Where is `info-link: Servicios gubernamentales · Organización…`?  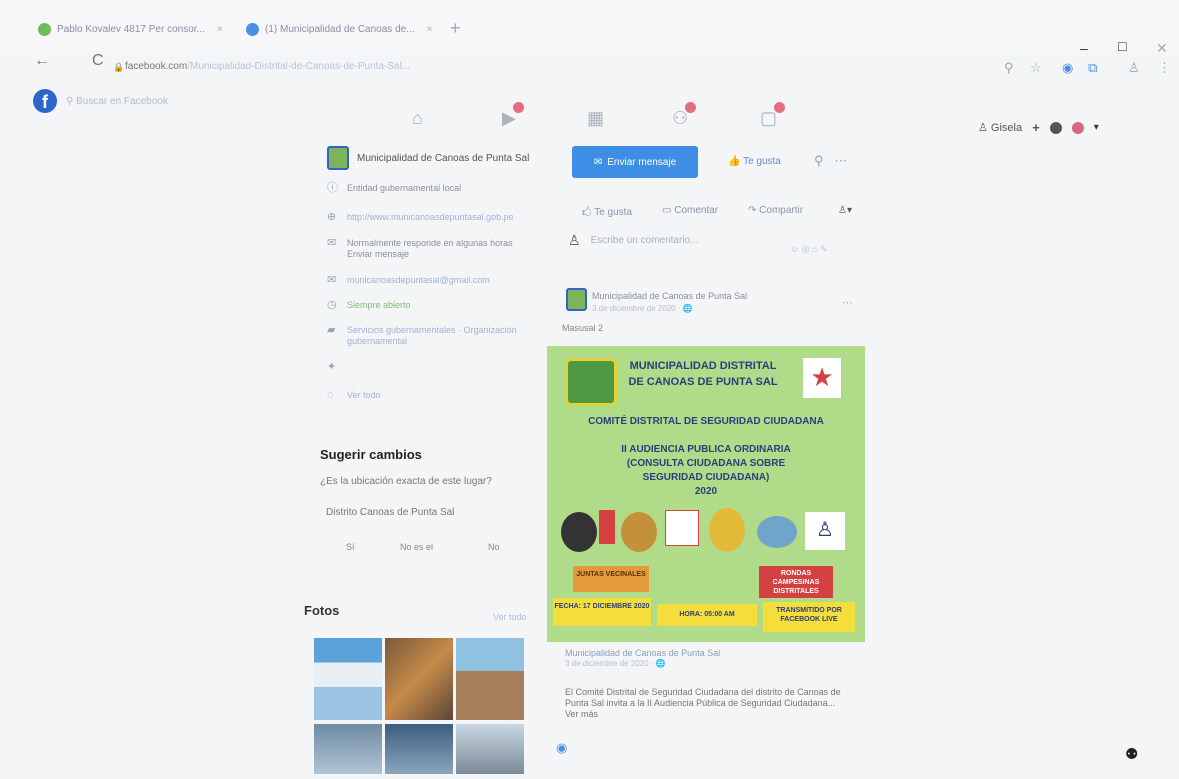 info-link: Servicios gubernamentales · Organización… is located at coordinates (439, 336).